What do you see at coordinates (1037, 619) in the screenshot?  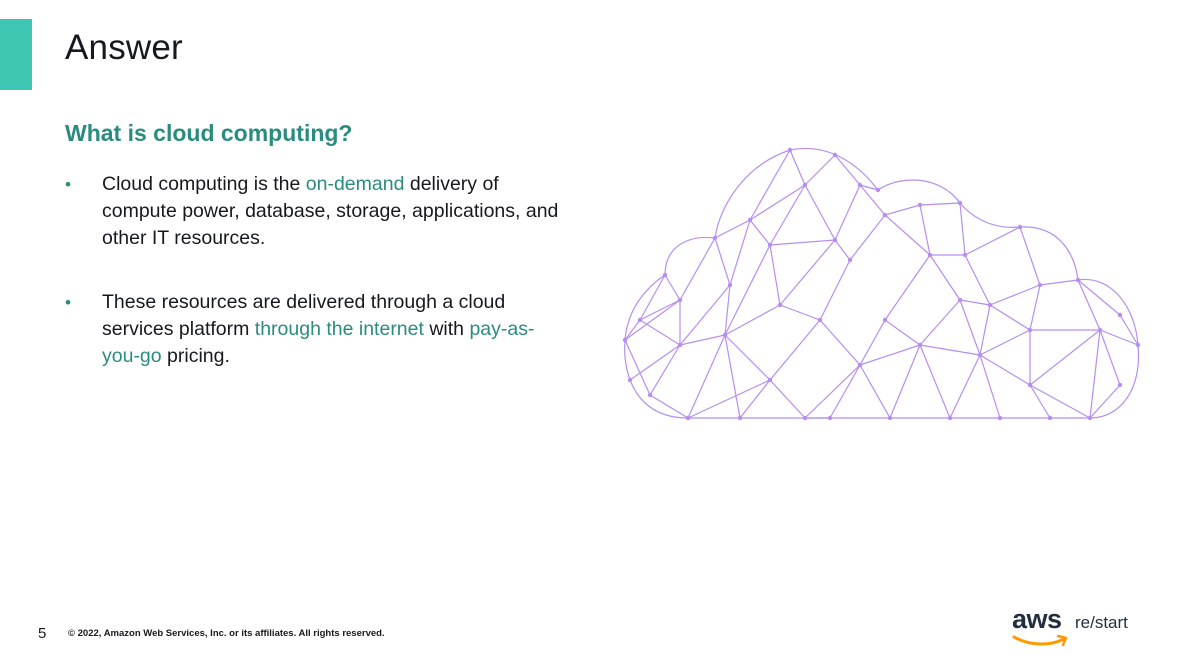 I see `aws-wordmark: aws` at bounding box center [1037, 619].